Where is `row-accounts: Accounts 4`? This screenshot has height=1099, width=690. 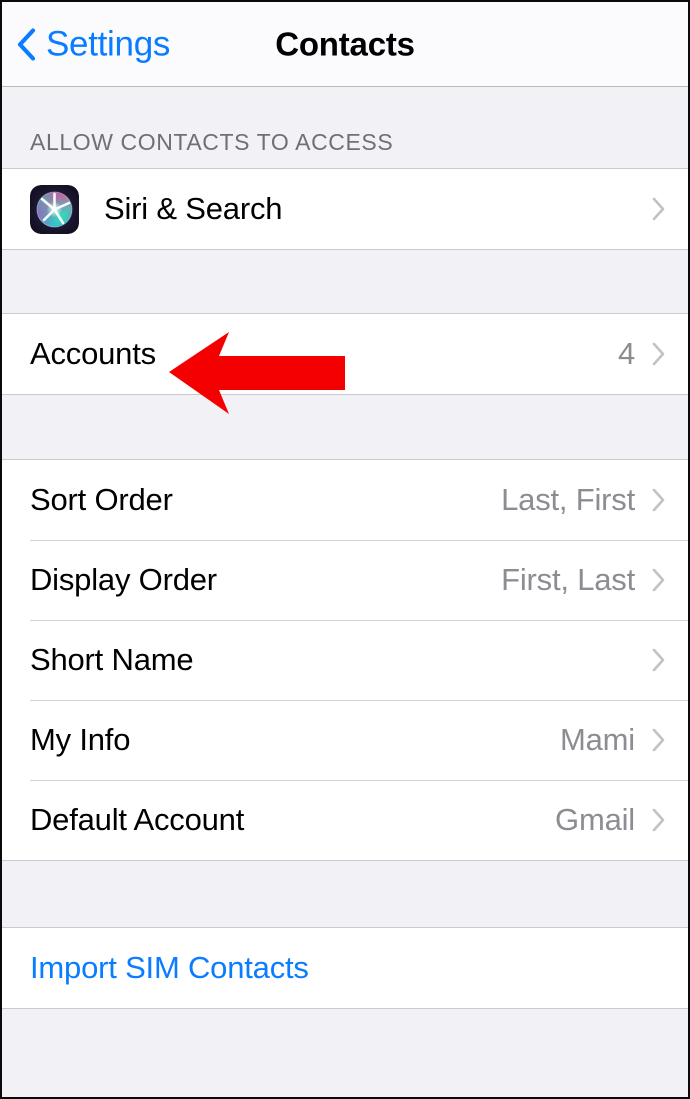 row-accounts: Accounts 4 is located at coordinates (345, 354).